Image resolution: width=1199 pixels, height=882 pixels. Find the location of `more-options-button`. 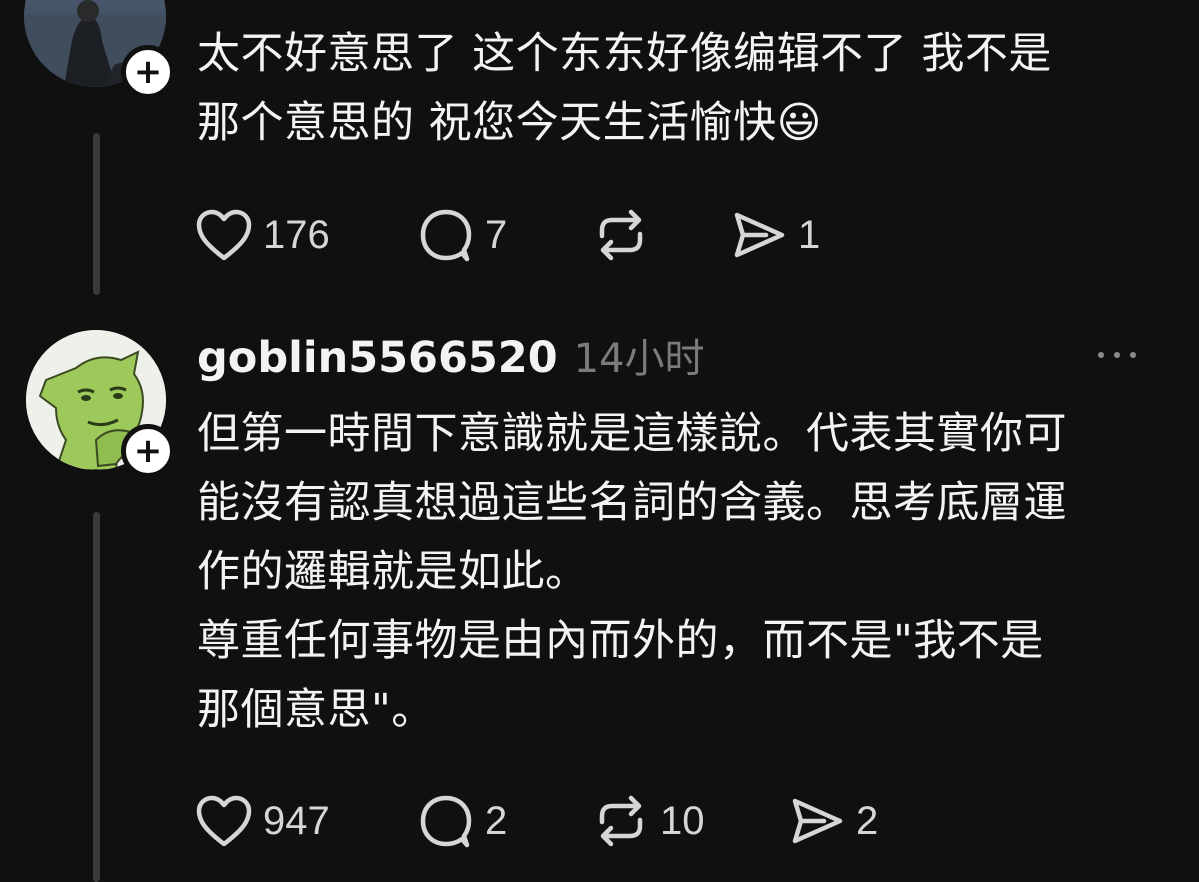

more-options-button is located at coordinates (1117, 355).